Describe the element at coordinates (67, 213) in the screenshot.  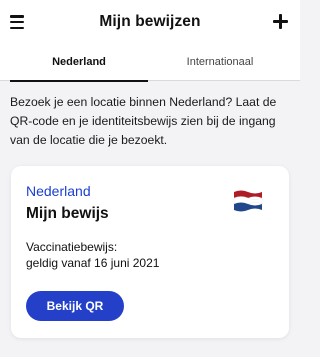
I see `card-title: Mijn bewijs` at that location.